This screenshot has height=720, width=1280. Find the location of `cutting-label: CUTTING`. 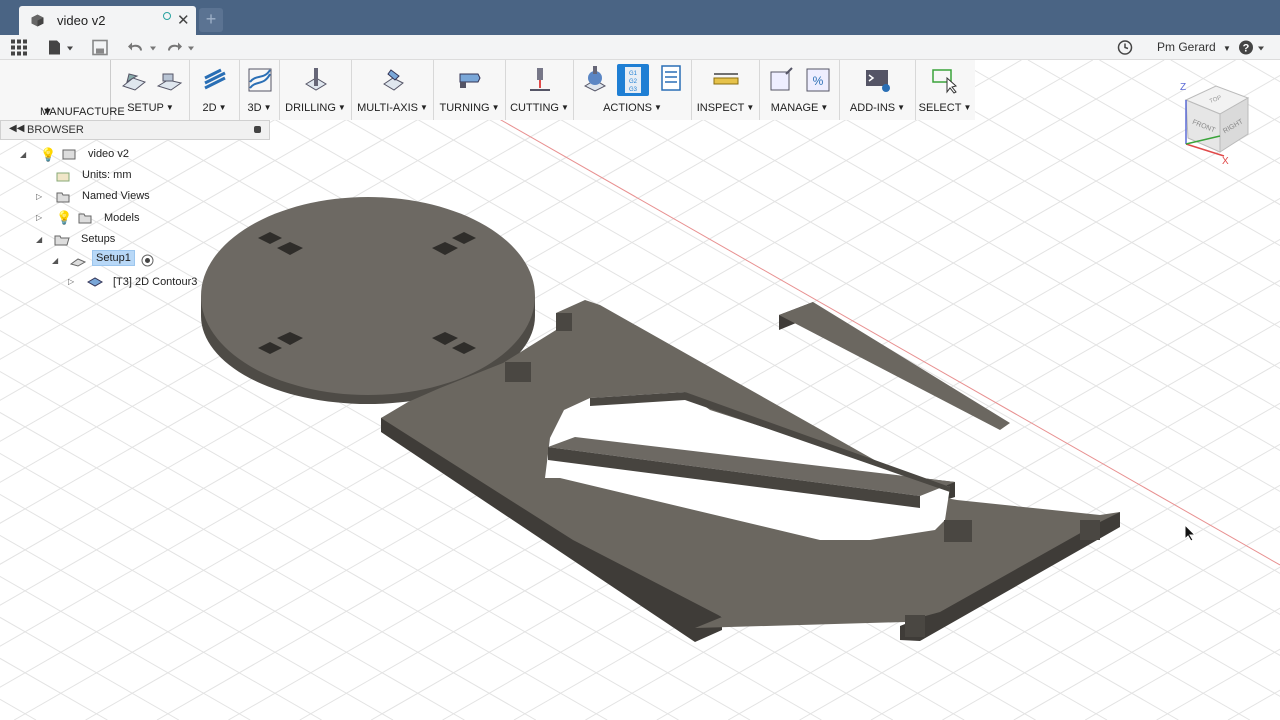

cutting-label: CUTTING is located at coordinates (534, 108).